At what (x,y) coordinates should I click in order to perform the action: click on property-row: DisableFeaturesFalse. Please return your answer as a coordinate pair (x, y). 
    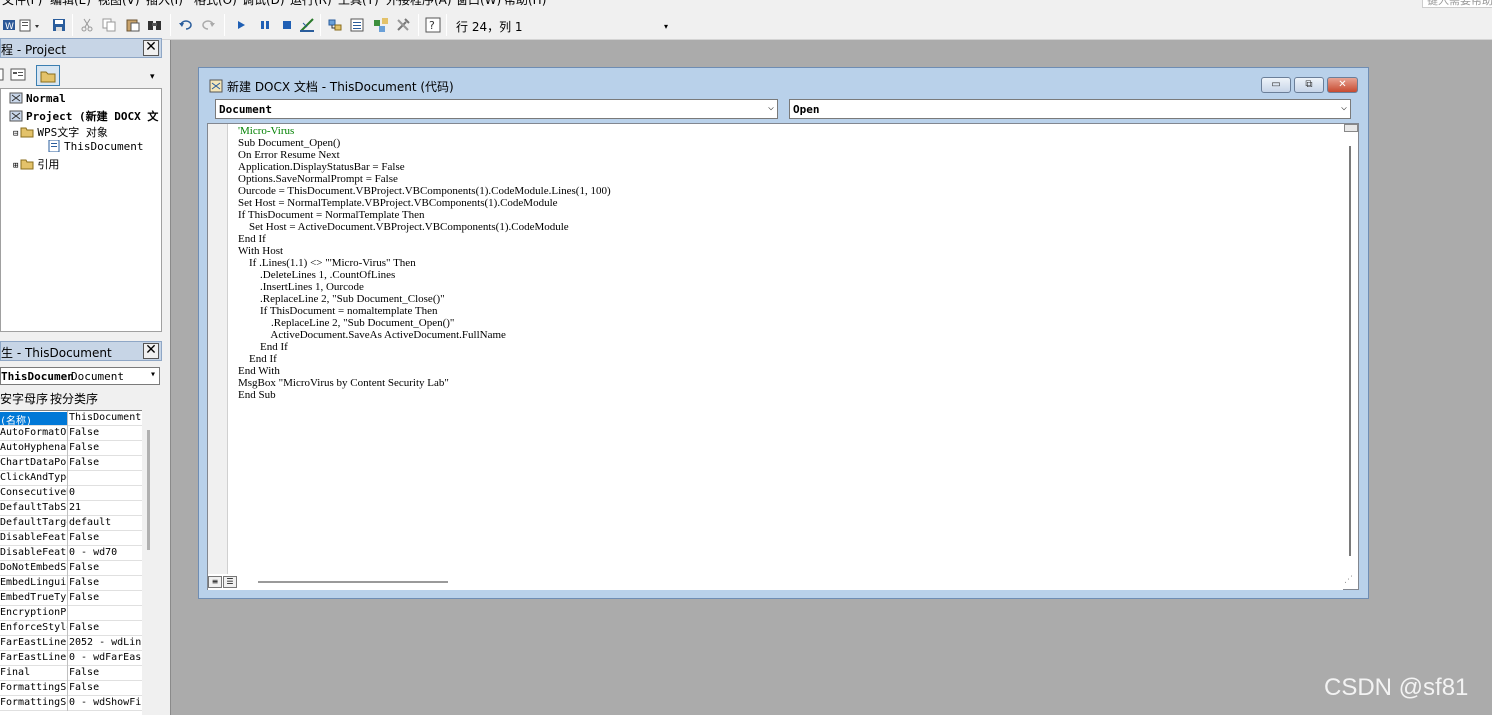
    Looking at the image, I should click on (71, 538).